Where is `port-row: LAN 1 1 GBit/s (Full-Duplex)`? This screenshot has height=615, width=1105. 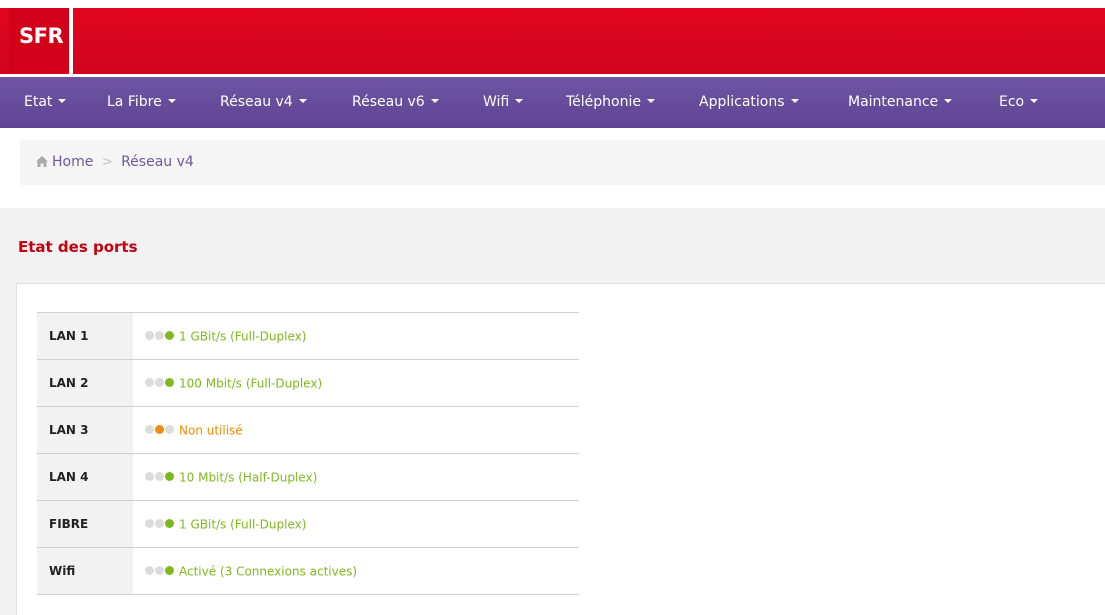 port-row: LAN 1 1 GBit/s (Full-Duplex) is located at coordinates (308, 336).